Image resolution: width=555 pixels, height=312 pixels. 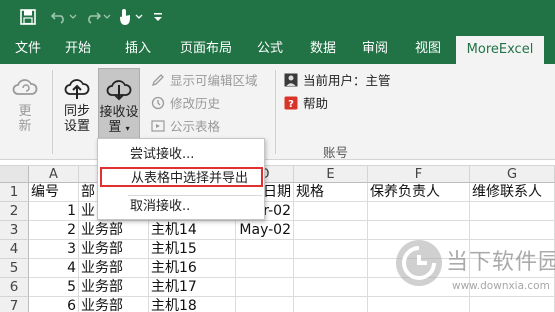 I want to click on row-header: 6, so click(x=14, y=287).